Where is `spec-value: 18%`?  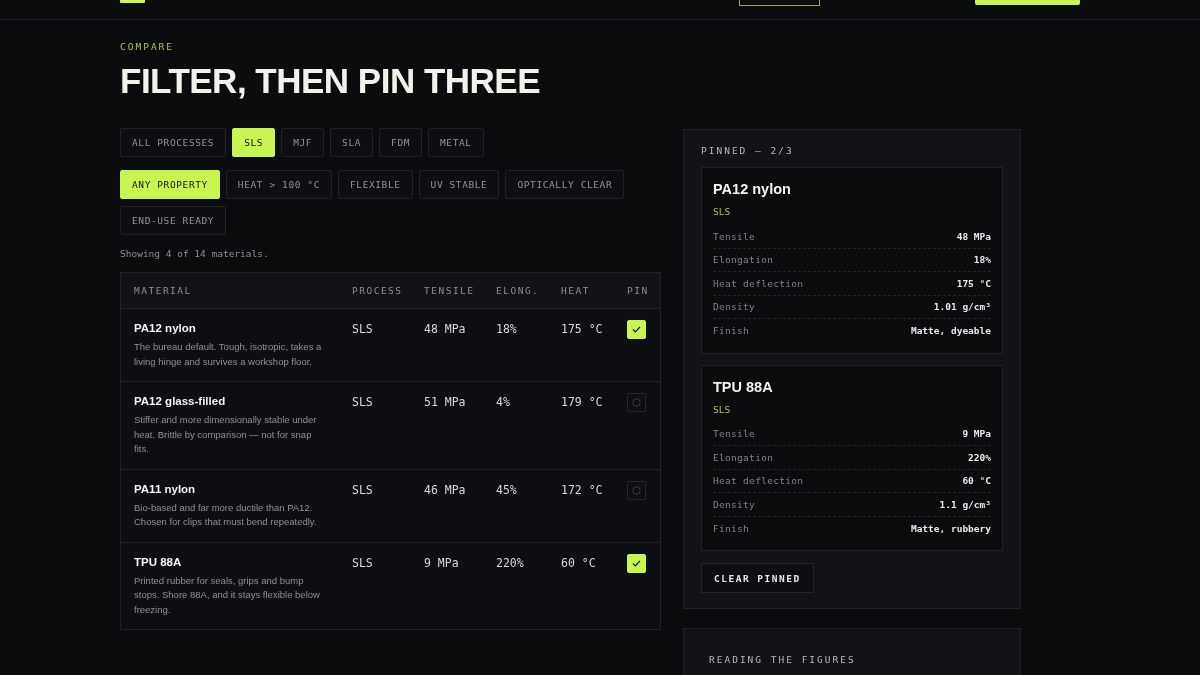 spec-value: 18% is located at coordinates (982, 260).